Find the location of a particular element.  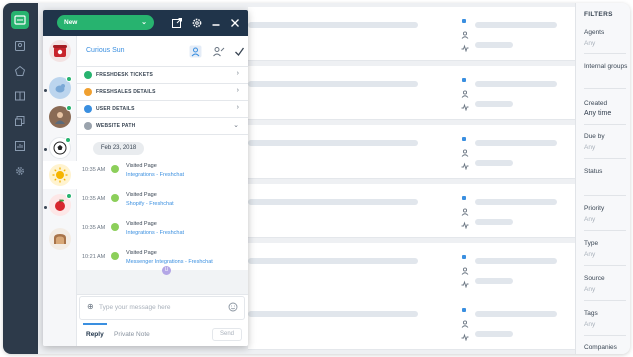

avatar-bird is located at coordinates (60, 87).